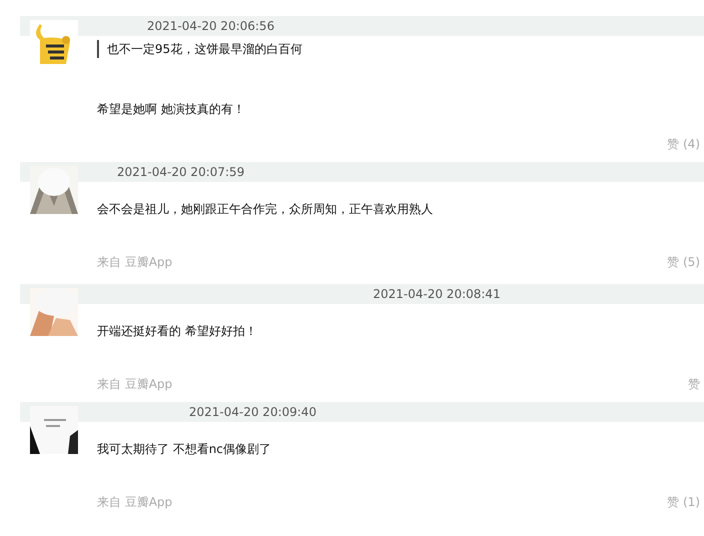 Image resolution: width=704 pixels, height=536 pixels. I want to click on quoted-comment: 也不一定95花，这饼最早溜的白百何, so click(199, 49).